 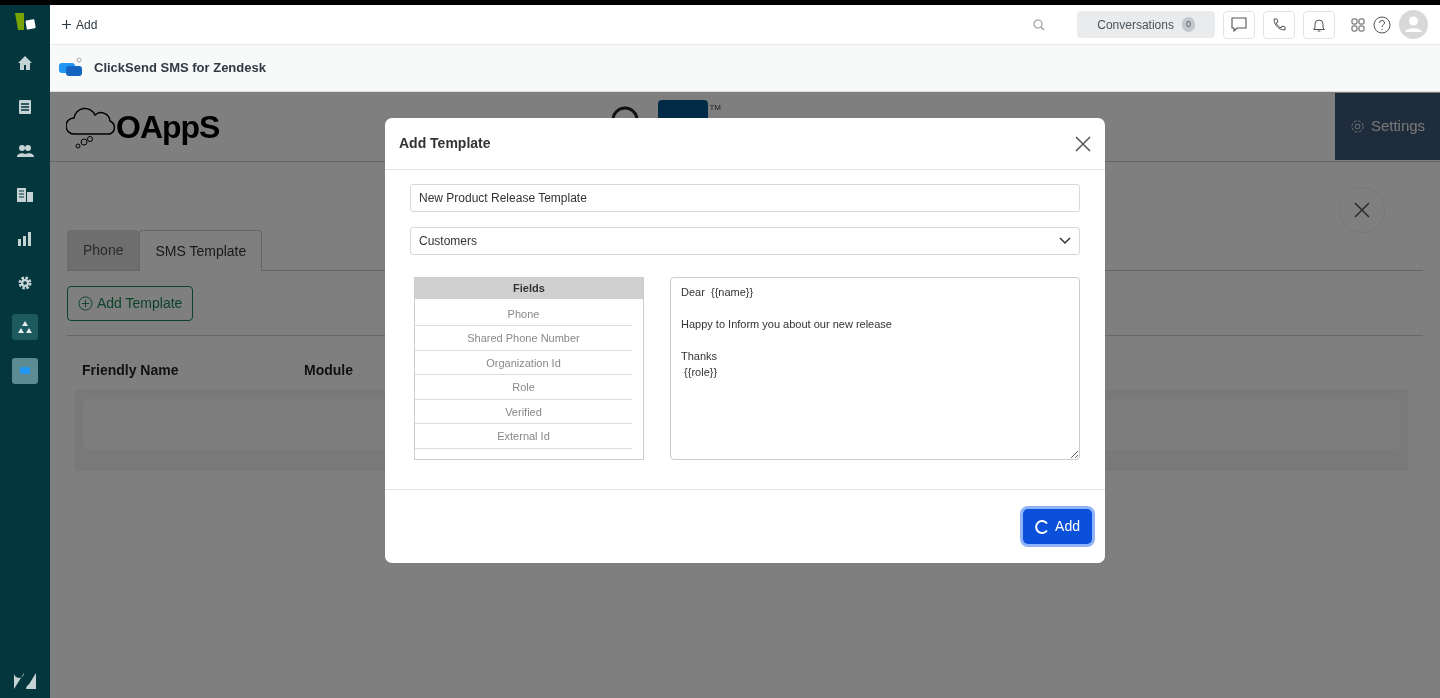 I want to click on modal-title: Add Template, so click(x=445, y=143).